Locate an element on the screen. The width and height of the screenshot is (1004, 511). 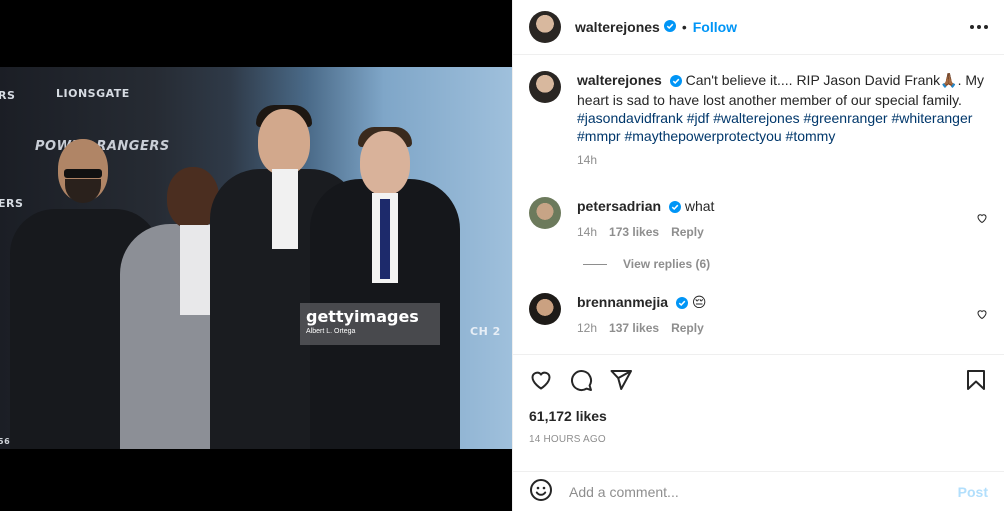
comment-timestamp: 14h is located at coordinates (587, 232).